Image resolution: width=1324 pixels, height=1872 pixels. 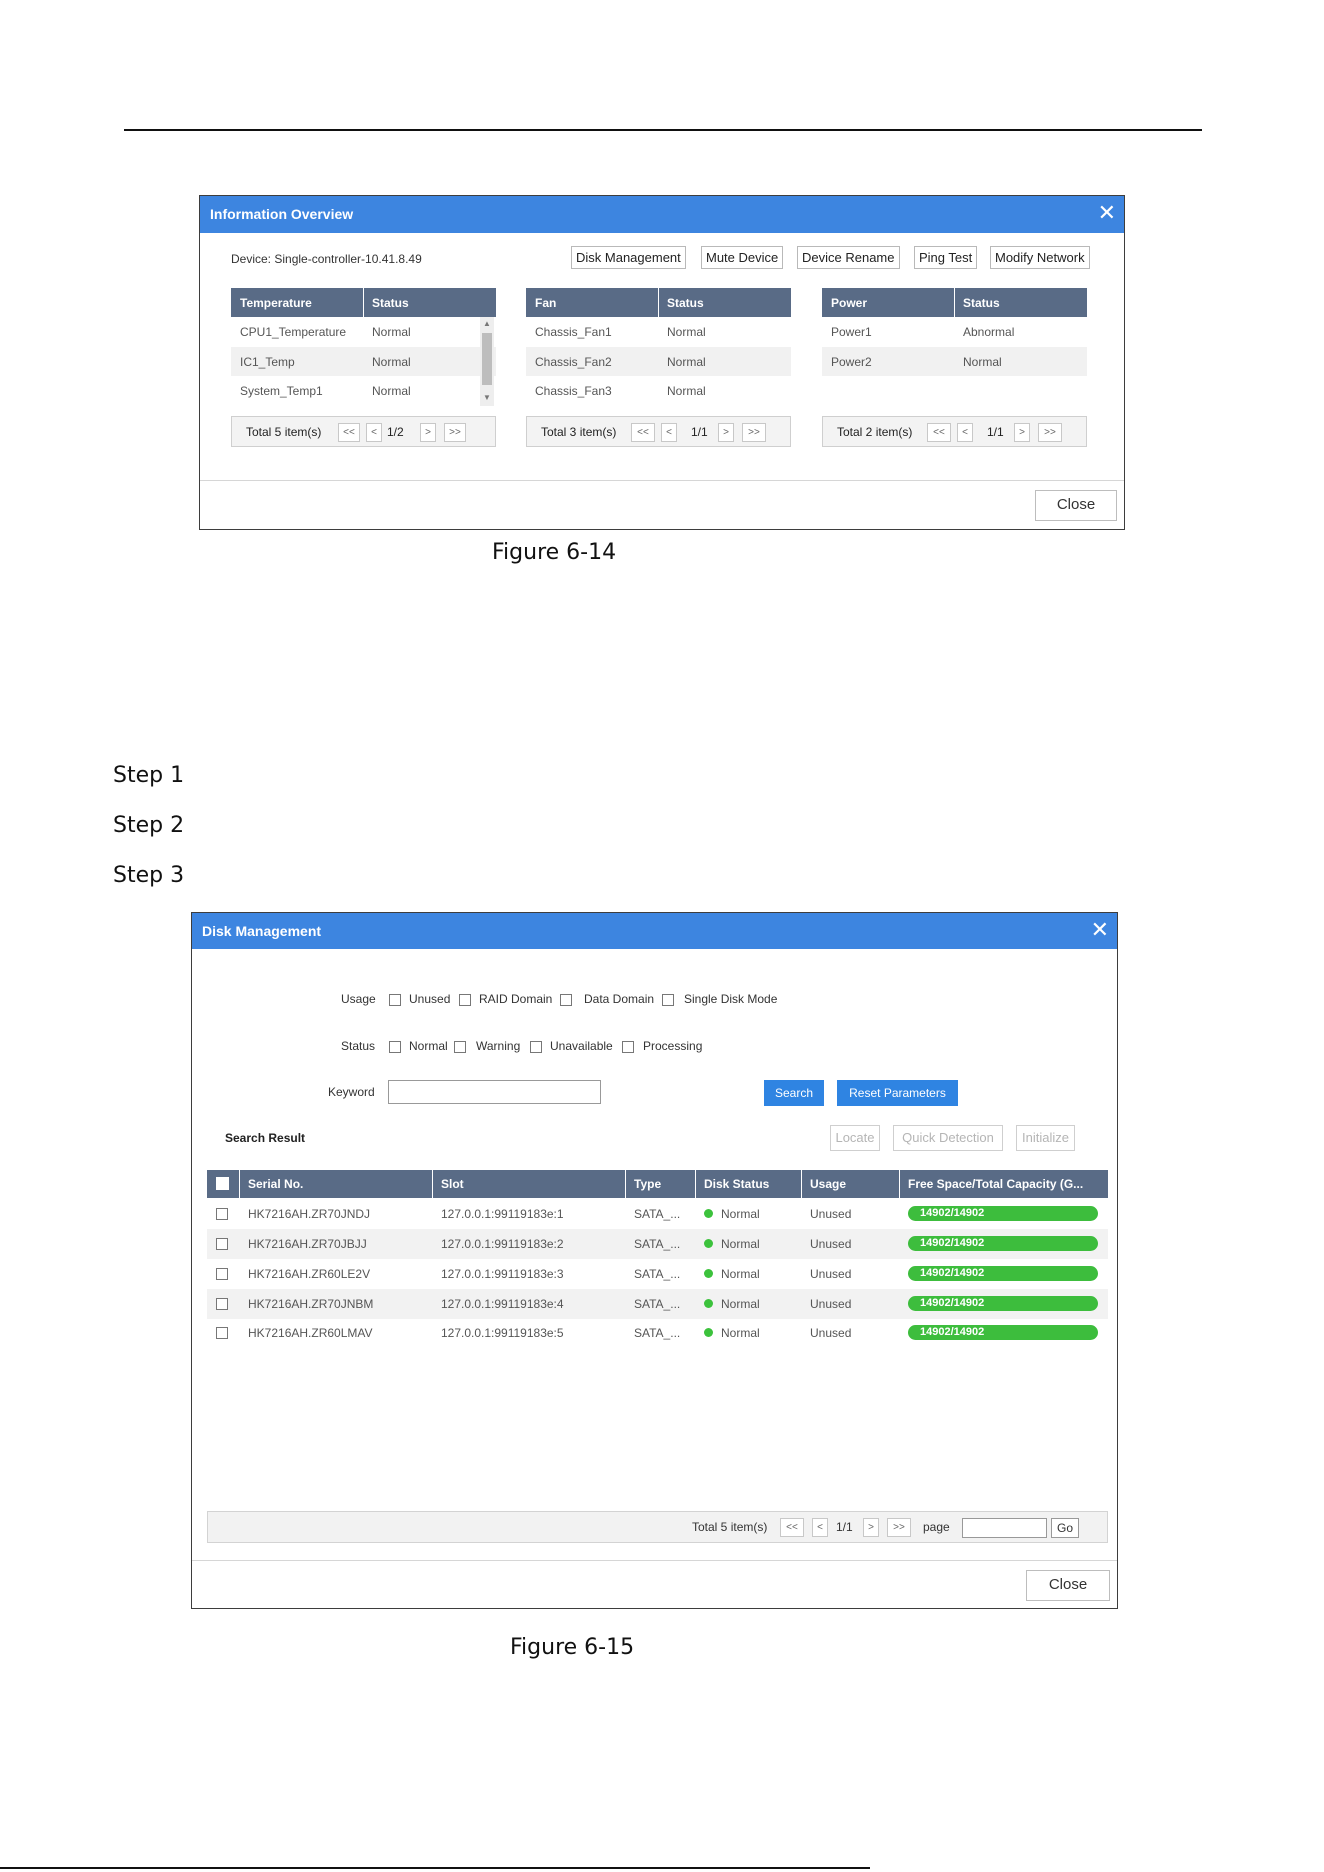 I want to click on dialog-title: Disk Management, so click(x=262, y=931).